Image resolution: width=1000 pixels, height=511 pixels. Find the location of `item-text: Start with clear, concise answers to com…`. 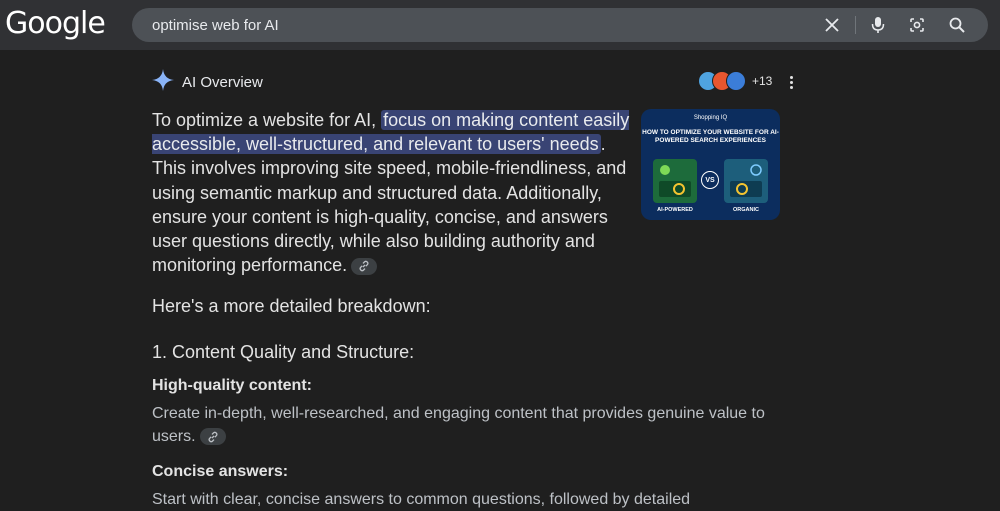

item-text: Start with clear, concise answers to com… is located at coordinates (421, 499).